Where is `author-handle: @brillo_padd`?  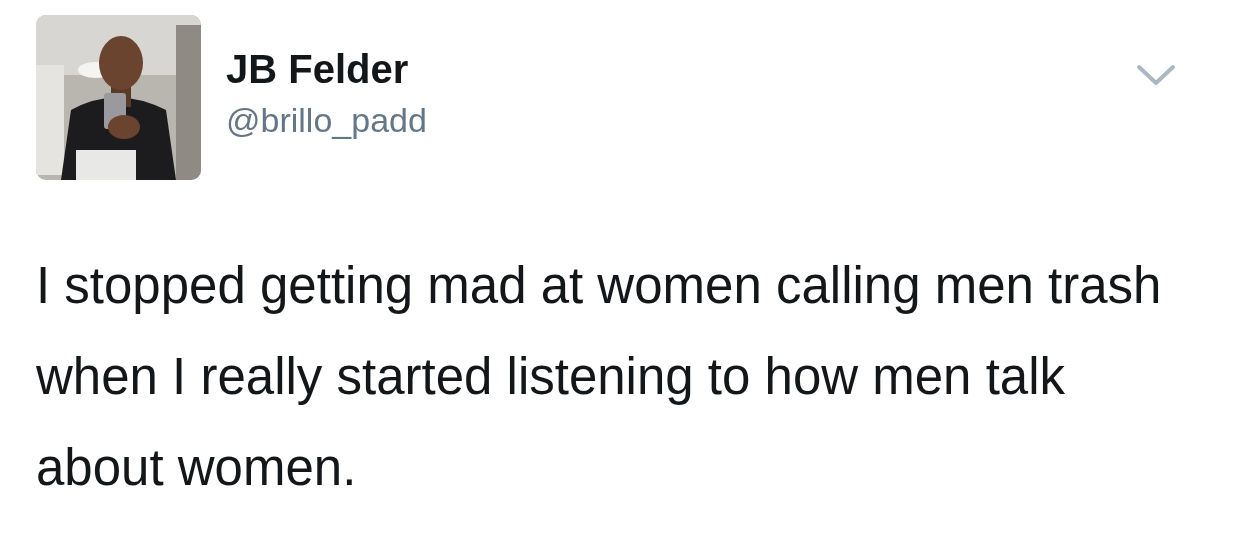 author-handle: @brillo_padd is located at coordinates (326, 120).